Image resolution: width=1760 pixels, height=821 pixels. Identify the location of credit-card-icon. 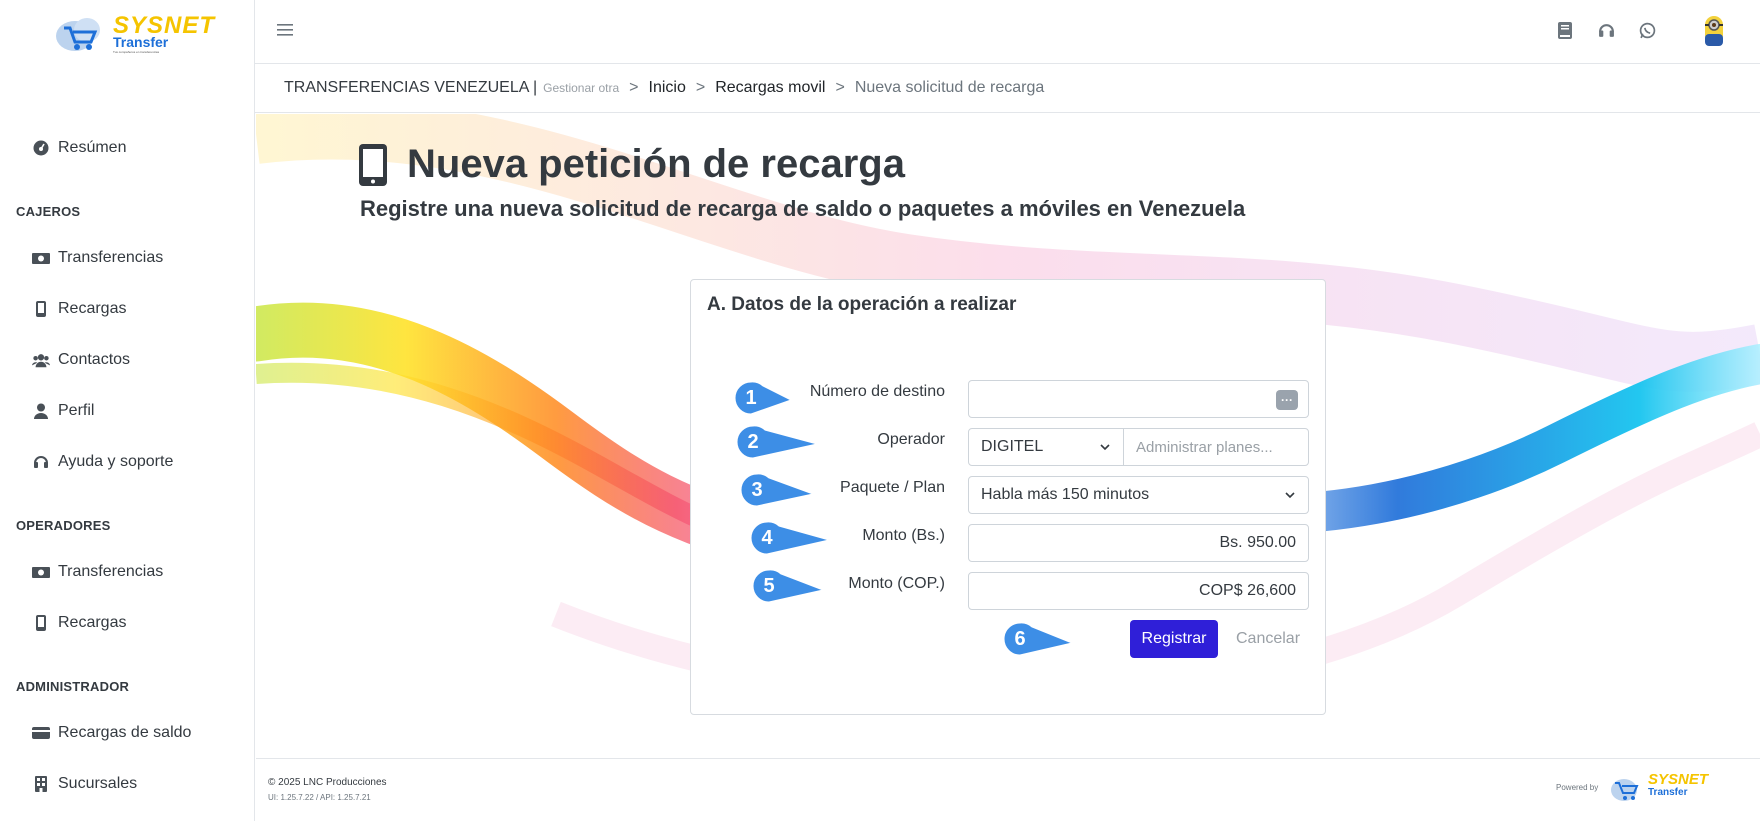
(41, 733).